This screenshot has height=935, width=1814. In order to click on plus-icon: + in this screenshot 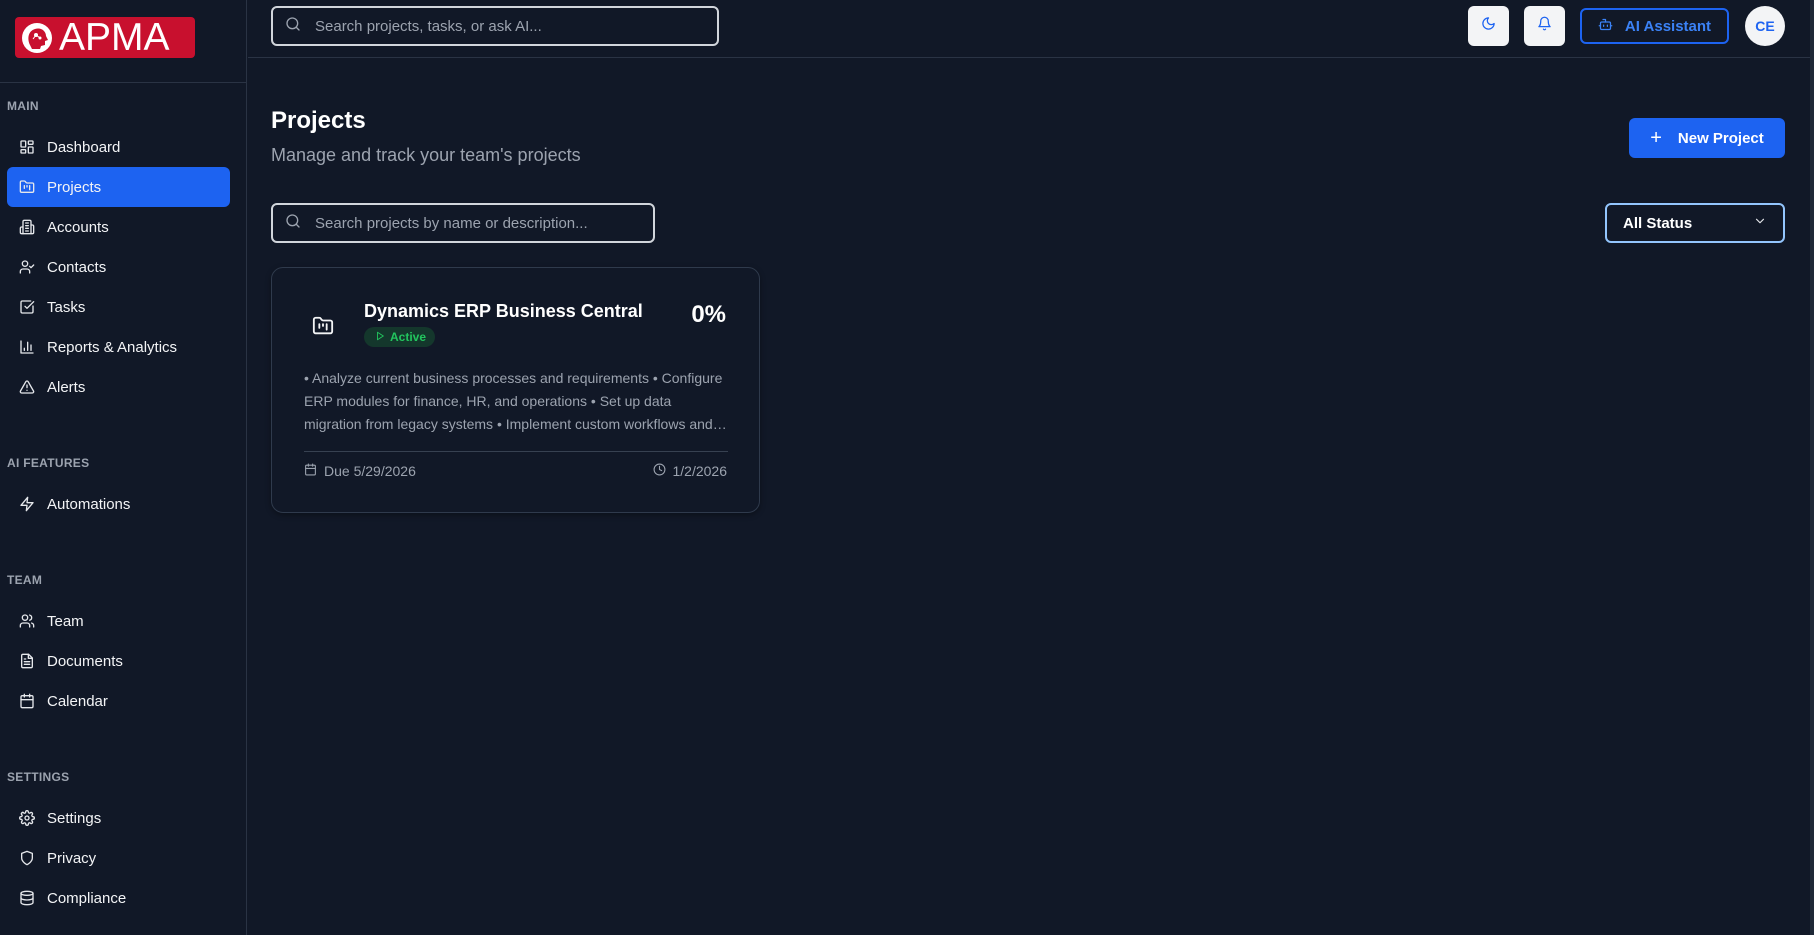, I will do `click(1656, 138)`.